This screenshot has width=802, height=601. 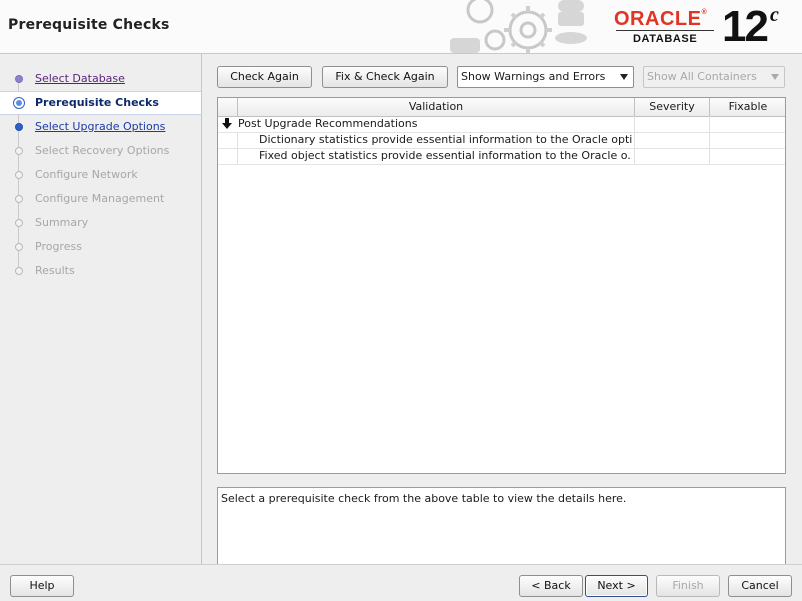 I want to click on step-label: Configure Network, so click(x=86, y=174).